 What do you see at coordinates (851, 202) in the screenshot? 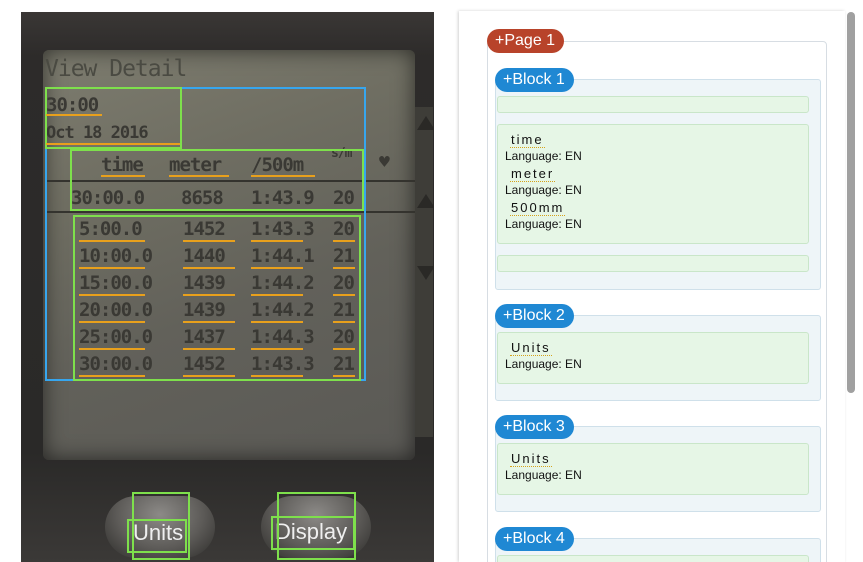
I see `panel-scrollbar` at bounding box center [851, 202].